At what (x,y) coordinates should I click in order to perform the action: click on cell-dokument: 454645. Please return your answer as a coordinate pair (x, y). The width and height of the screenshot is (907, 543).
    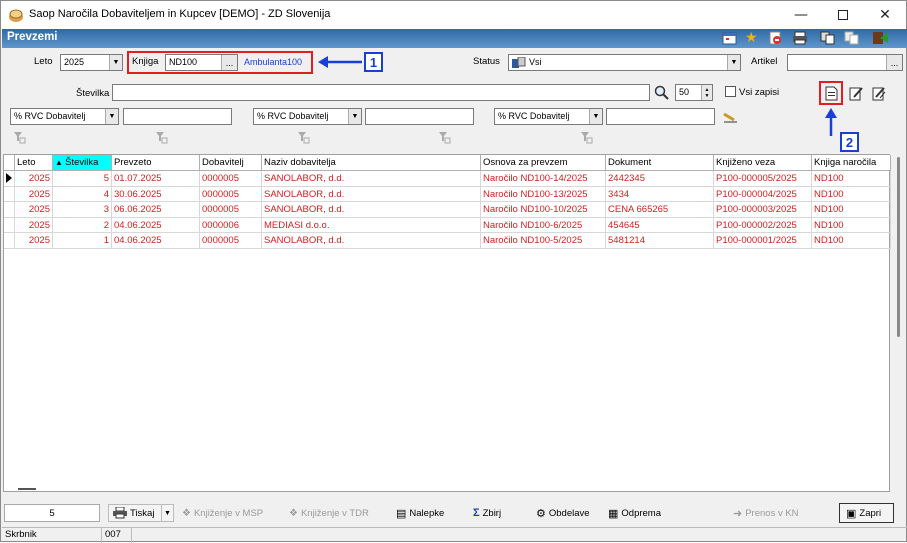
    Looking at the image, I should click on (660, 225).